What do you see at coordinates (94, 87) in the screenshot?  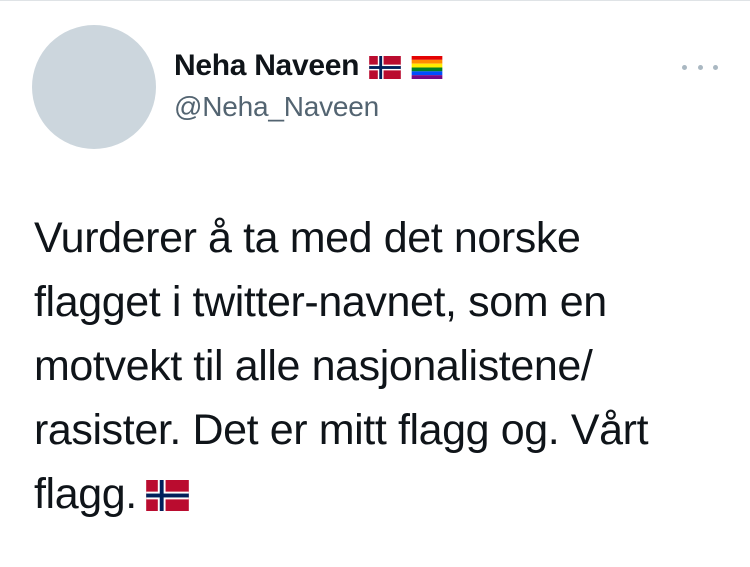 I see `avatar` at bounding box center [94, 87].